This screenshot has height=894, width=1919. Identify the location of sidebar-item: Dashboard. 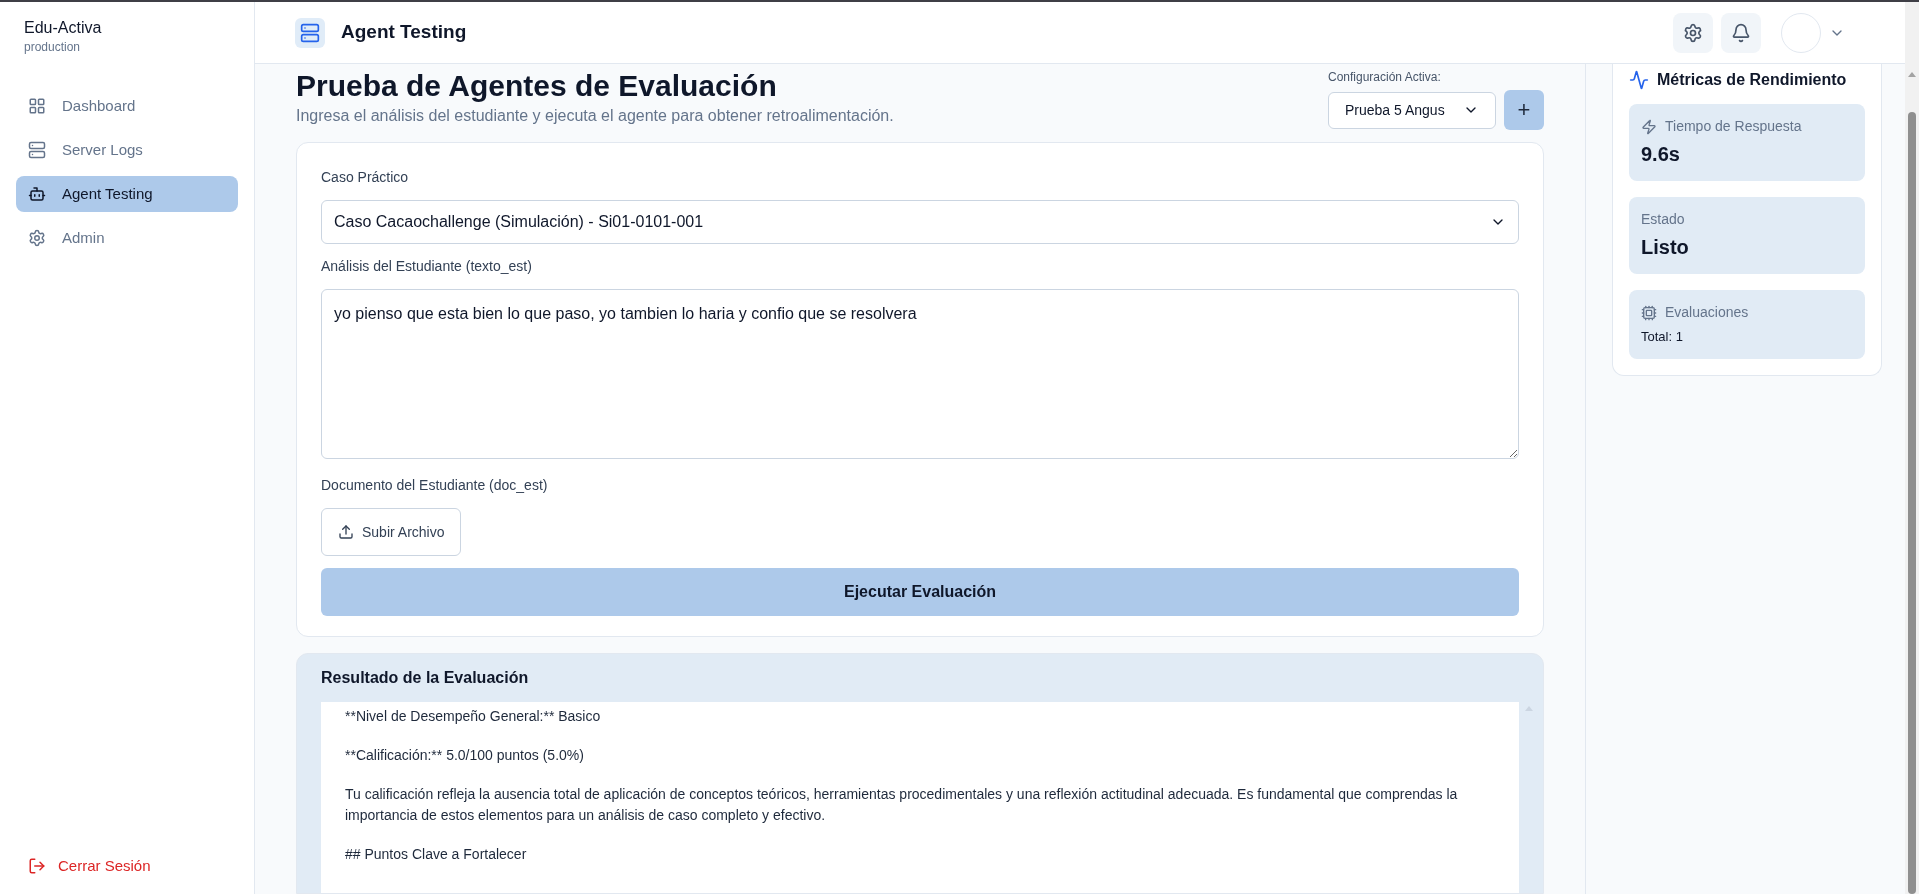
(127, 106).